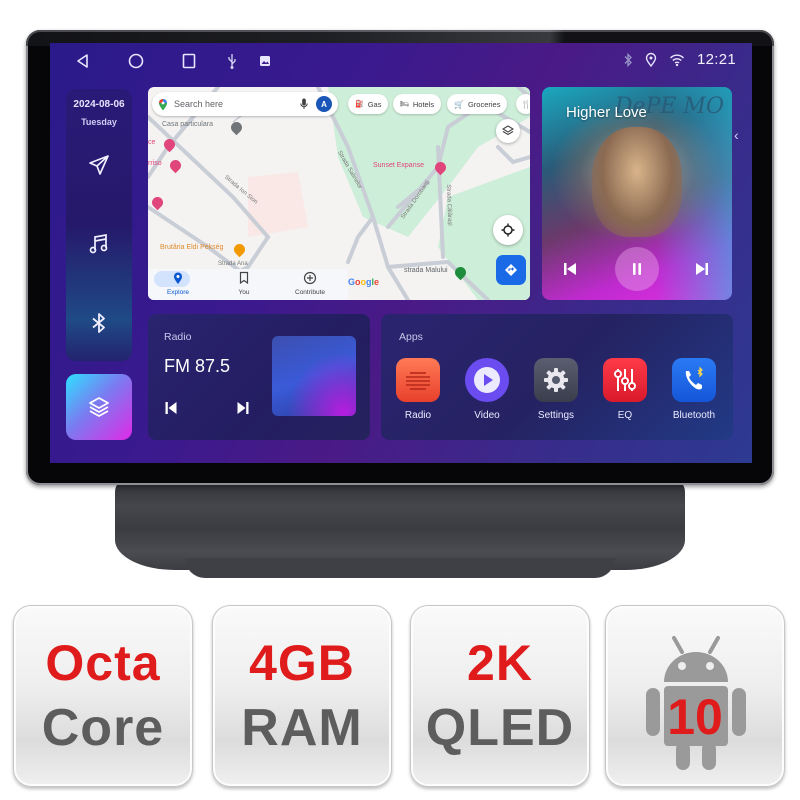 The image size is (800, 800). Describe the element at coordinates (324, 104) in the screenshot. I see `account-avatar: A` at that location.